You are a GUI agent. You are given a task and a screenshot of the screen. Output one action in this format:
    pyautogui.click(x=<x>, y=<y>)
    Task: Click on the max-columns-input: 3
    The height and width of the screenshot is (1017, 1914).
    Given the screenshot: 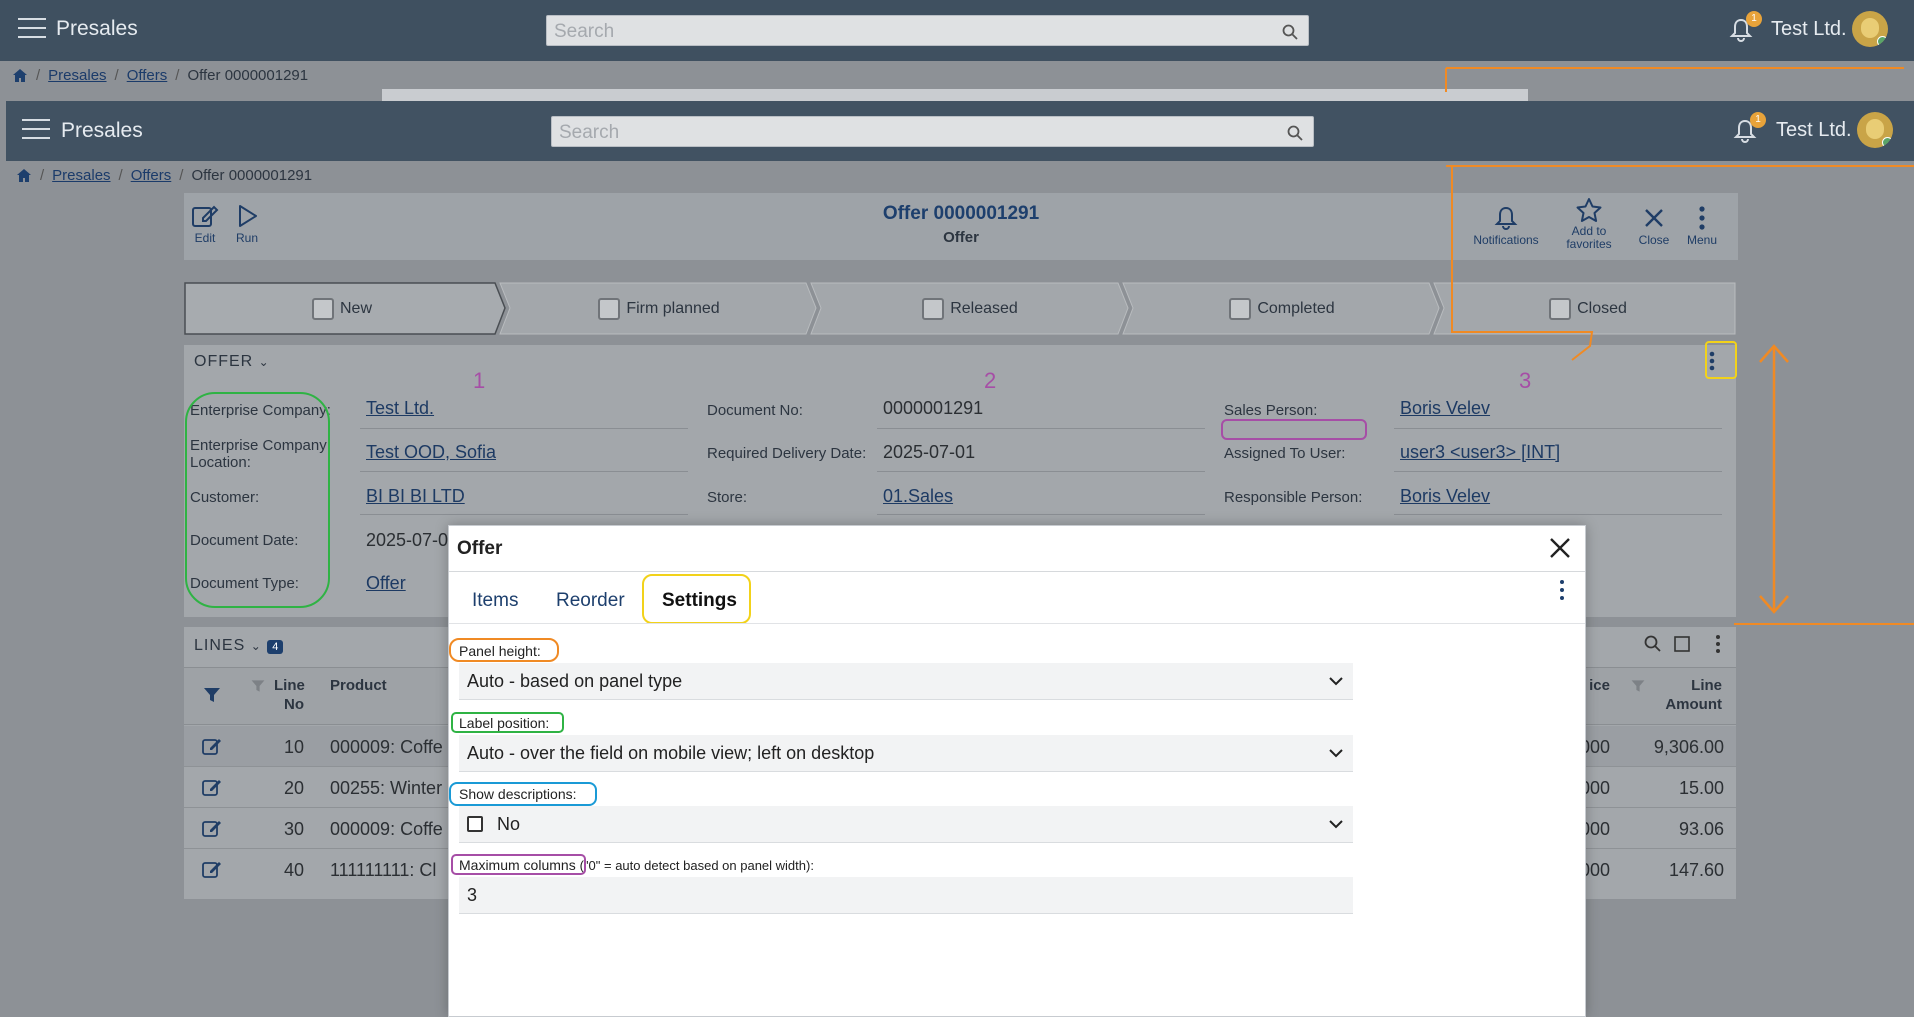 What is the action you would take?
    pyautogui.click(x=906, y=895)
    